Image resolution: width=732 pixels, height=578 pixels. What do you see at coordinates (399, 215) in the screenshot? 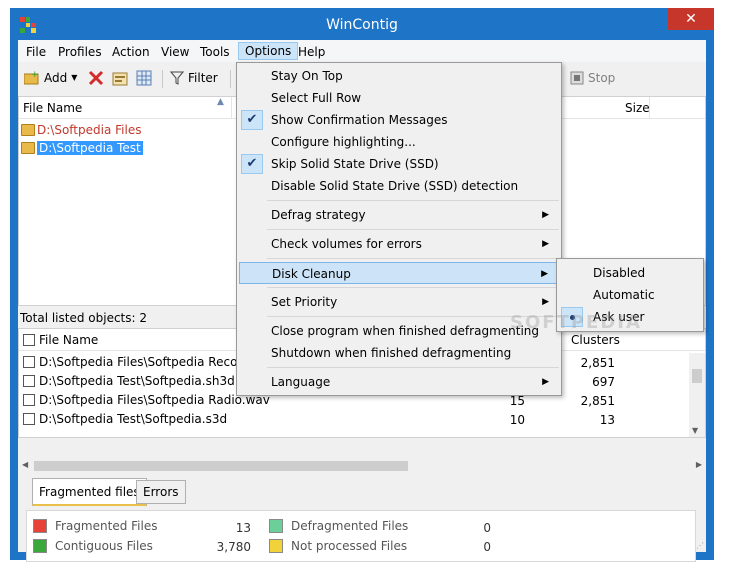
I see `menu-item-defrag-strategy: Defrag strategy ▶` at bounding box center [399, 215].